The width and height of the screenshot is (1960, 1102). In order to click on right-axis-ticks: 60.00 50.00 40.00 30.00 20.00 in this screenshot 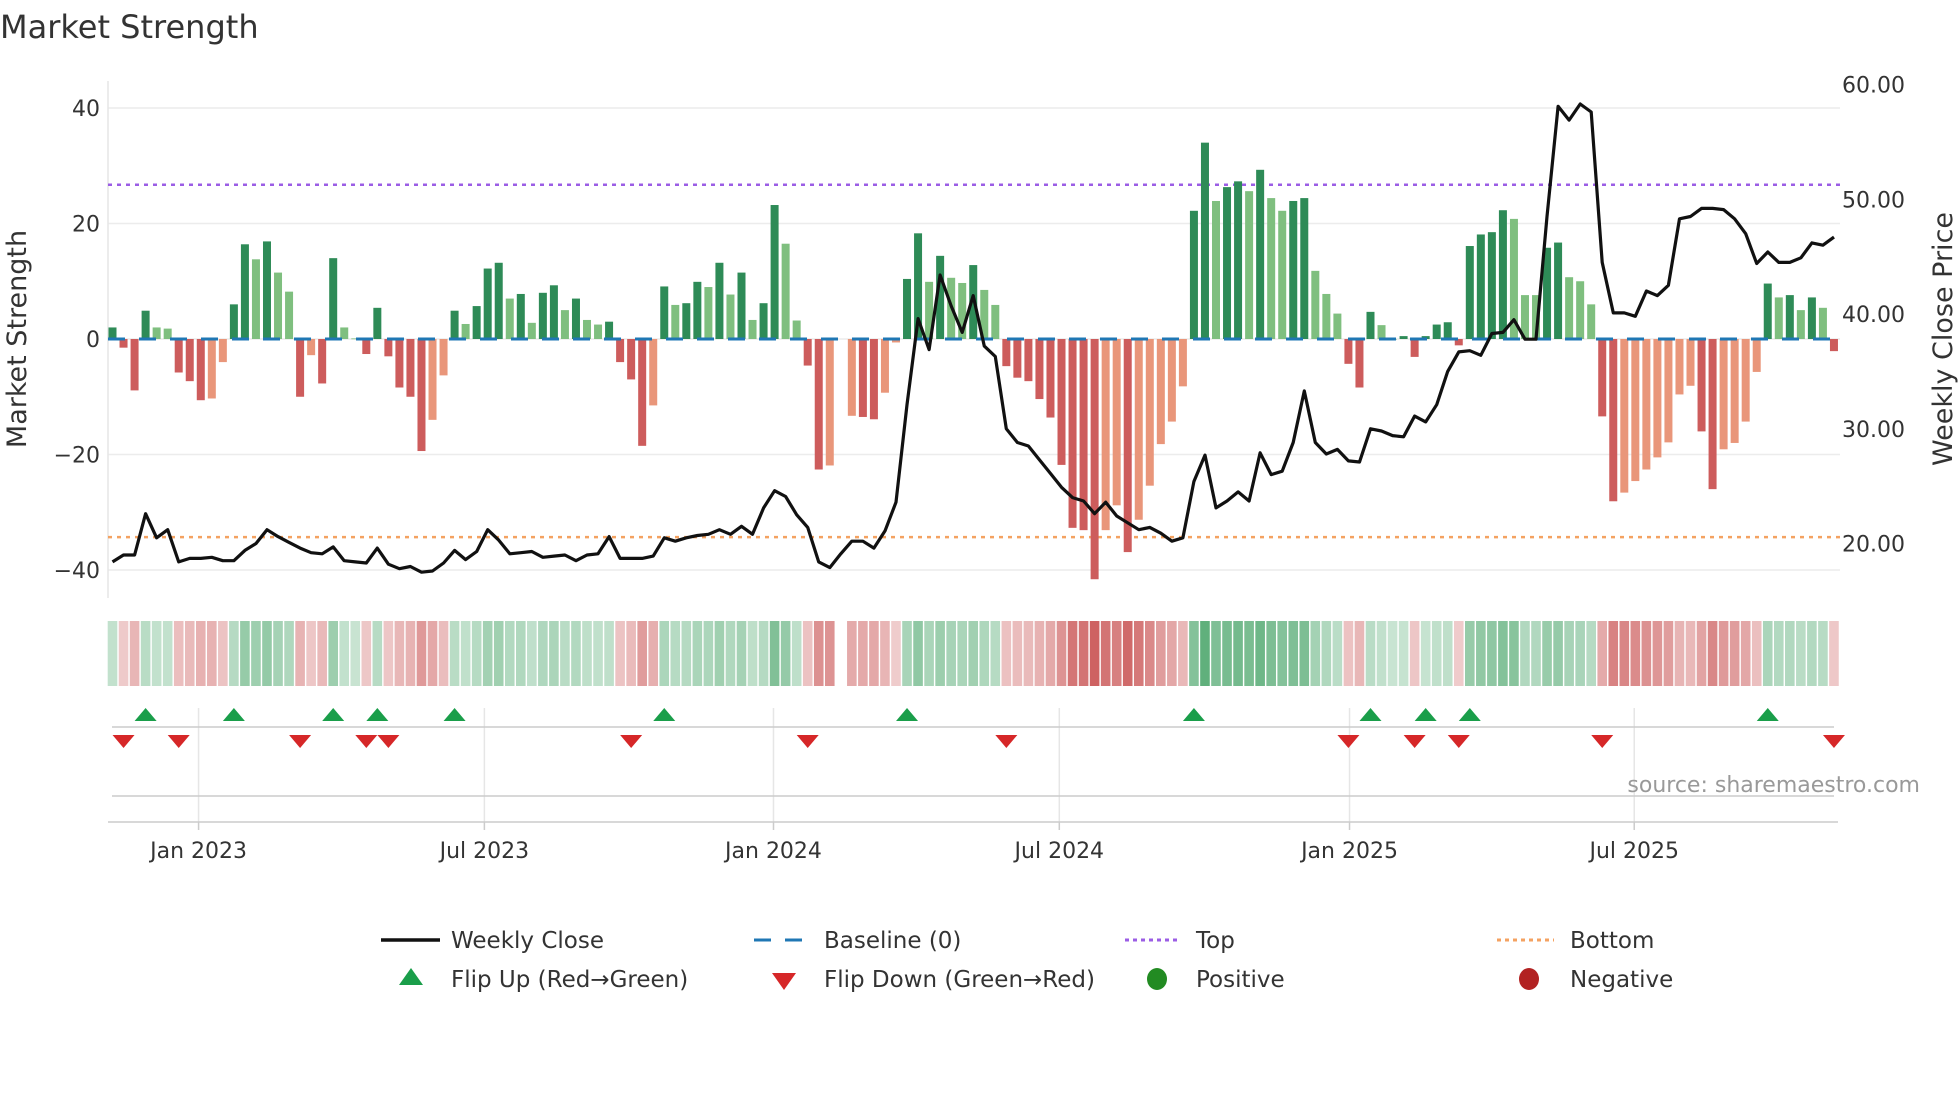, I will do `click(1873, 316)`.